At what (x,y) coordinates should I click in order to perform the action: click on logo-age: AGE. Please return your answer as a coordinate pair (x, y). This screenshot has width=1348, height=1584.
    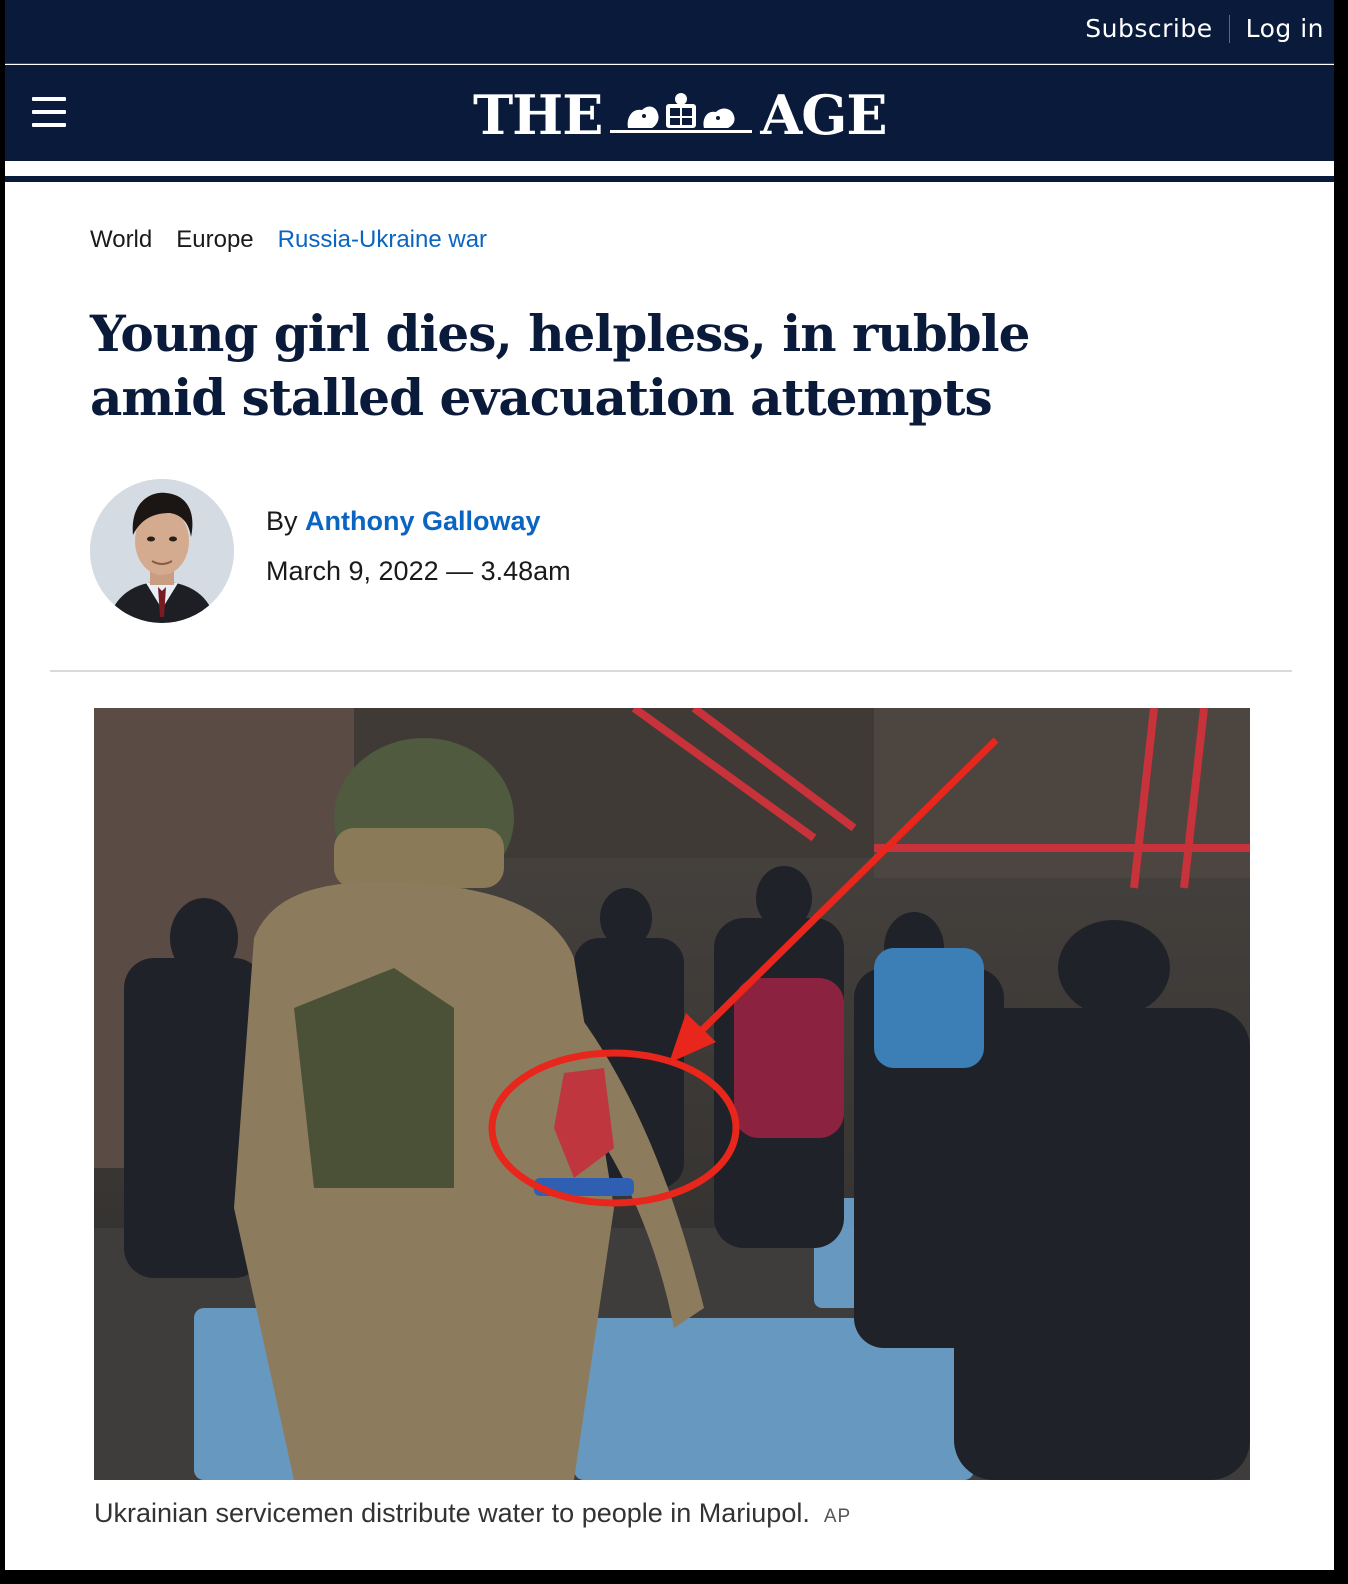
    Looking at the image, I should click on (823, 115).